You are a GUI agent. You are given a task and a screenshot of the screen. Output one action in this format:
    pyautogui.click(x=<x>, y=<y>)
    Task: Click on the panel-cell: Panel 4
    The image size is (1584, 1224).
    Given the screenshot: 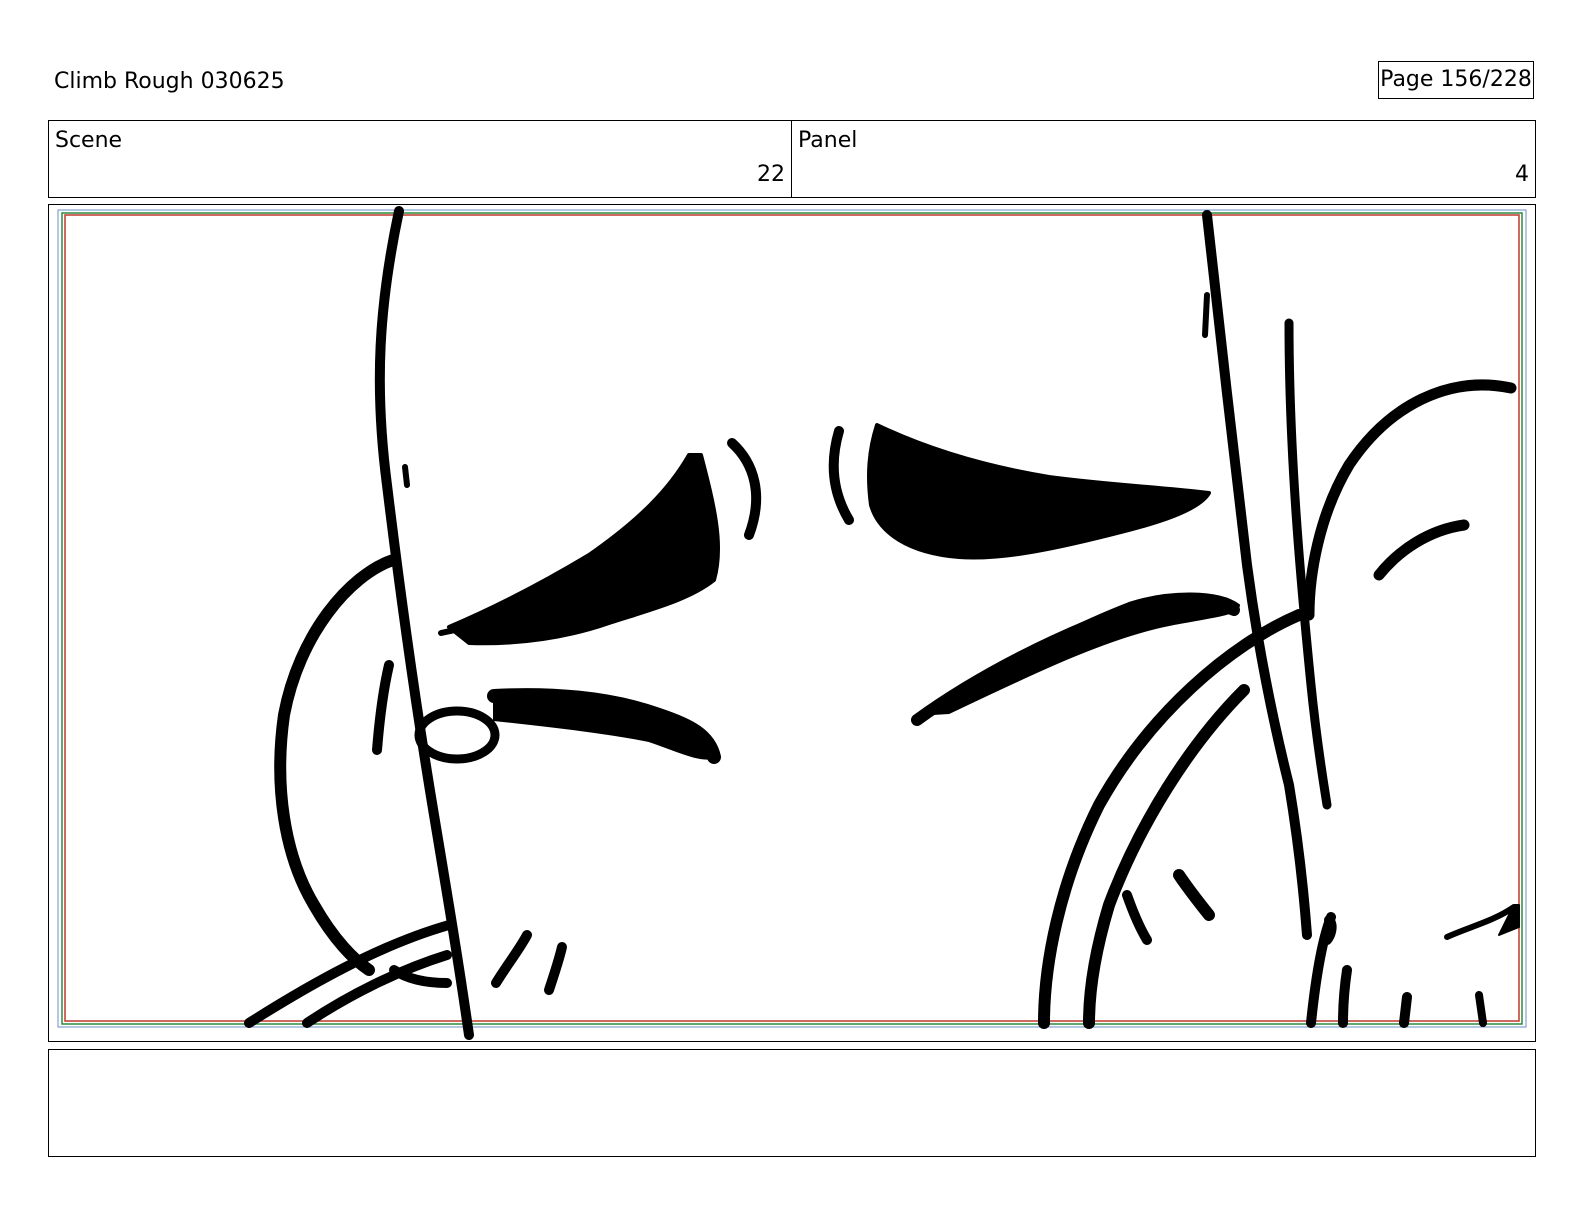 What is the action you would take?
    pyautogui.click(x=1163, y=159)
    